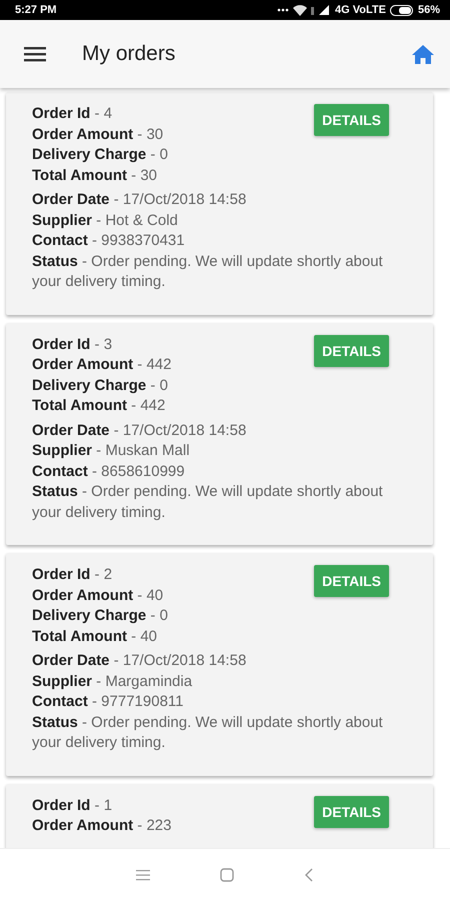 This screenshot has width=450, height=900. What do you see at coordinates (100, 134) in the screenshot?
I see `order-field: Order Amount - 30` at bounding box center [100, 134].